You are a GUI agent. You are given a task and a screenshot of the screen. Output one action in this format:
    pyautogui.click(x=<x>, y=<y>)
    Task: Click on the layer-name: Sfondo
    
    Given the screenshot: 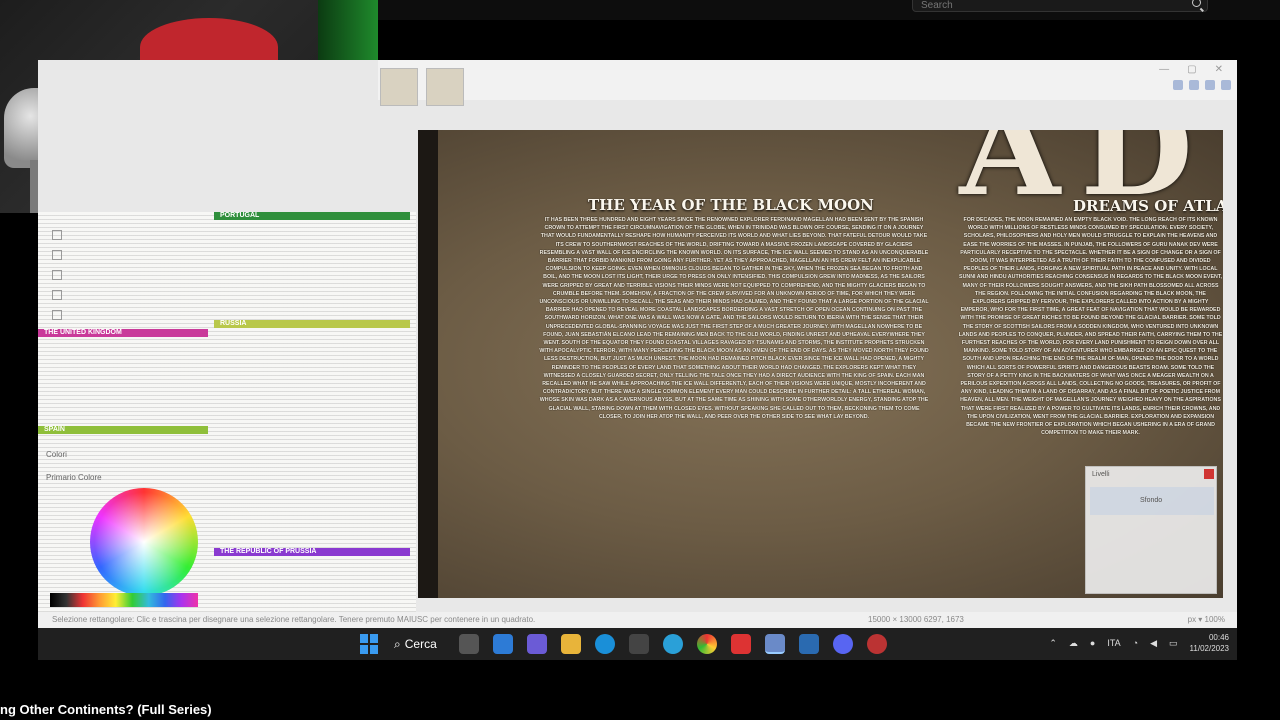 What is the action you would take?
    pyautogui.click(x=1151, y=500)
    